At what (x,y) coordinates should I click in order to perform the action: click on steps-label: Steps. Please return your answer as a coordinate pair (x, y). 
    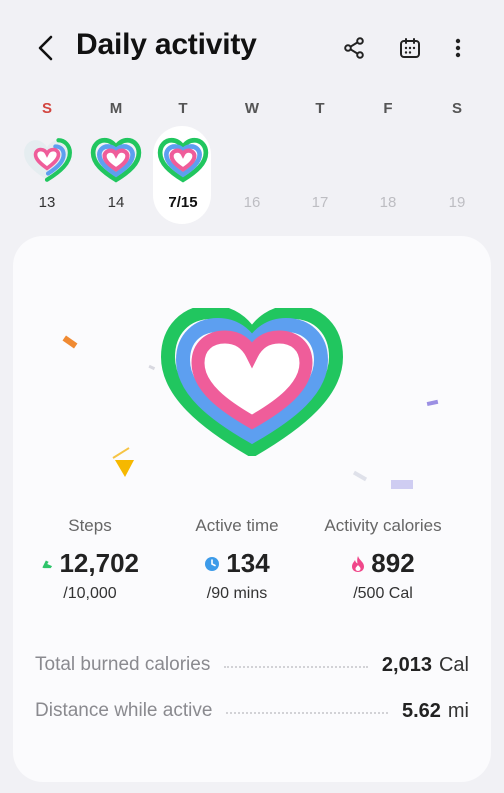
    Looking at the image, I should click on (90, 525).